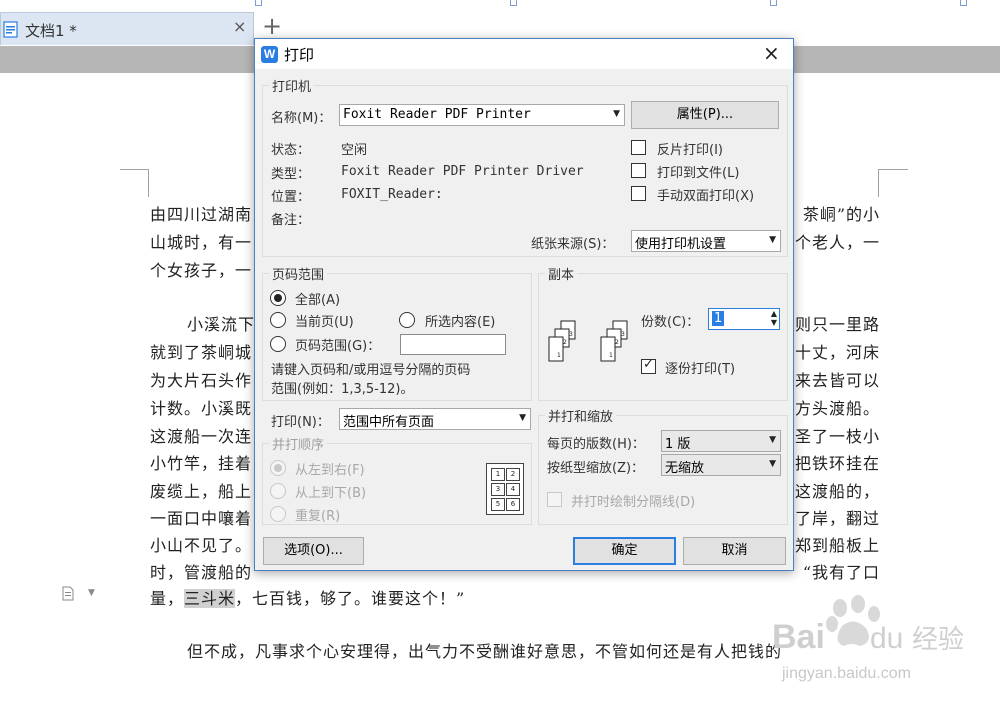 The height and width of the screenshot is (704, 1000). Describe the element at coordinates (407, 320) in the screenshot. I see `range-selection-radio` at that location.